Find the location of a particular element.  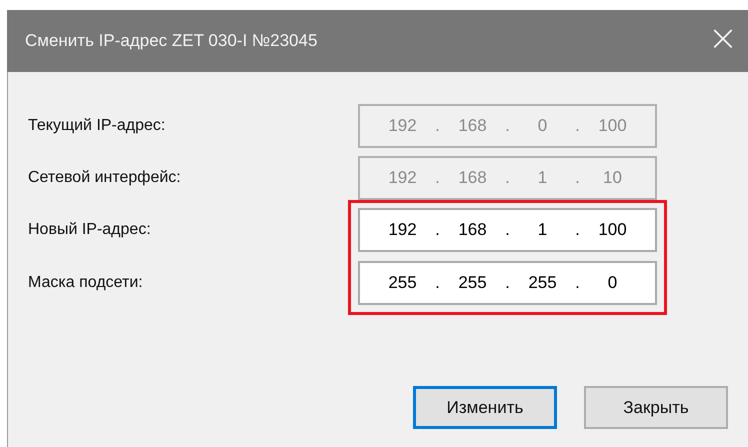

field-label: Маска подсети: is located at coordinates (86, 283).